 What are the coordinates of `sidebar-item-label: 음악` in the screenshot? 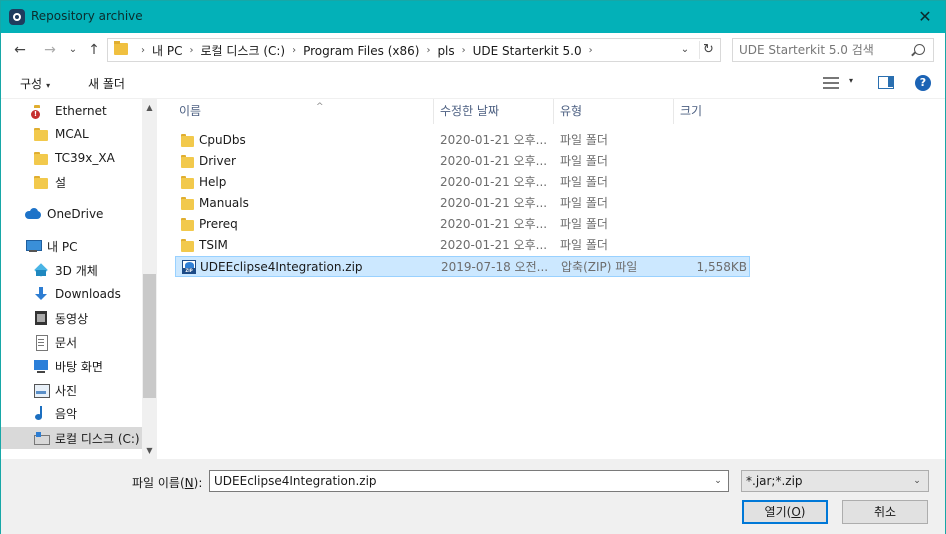 It's located at (66, 413).